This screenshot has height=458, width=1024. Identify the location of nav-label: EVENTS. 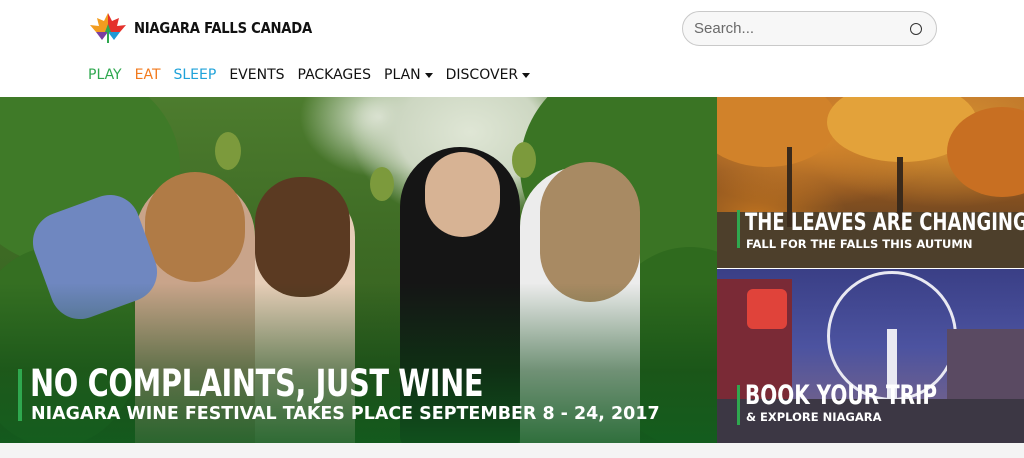
(257, 75).